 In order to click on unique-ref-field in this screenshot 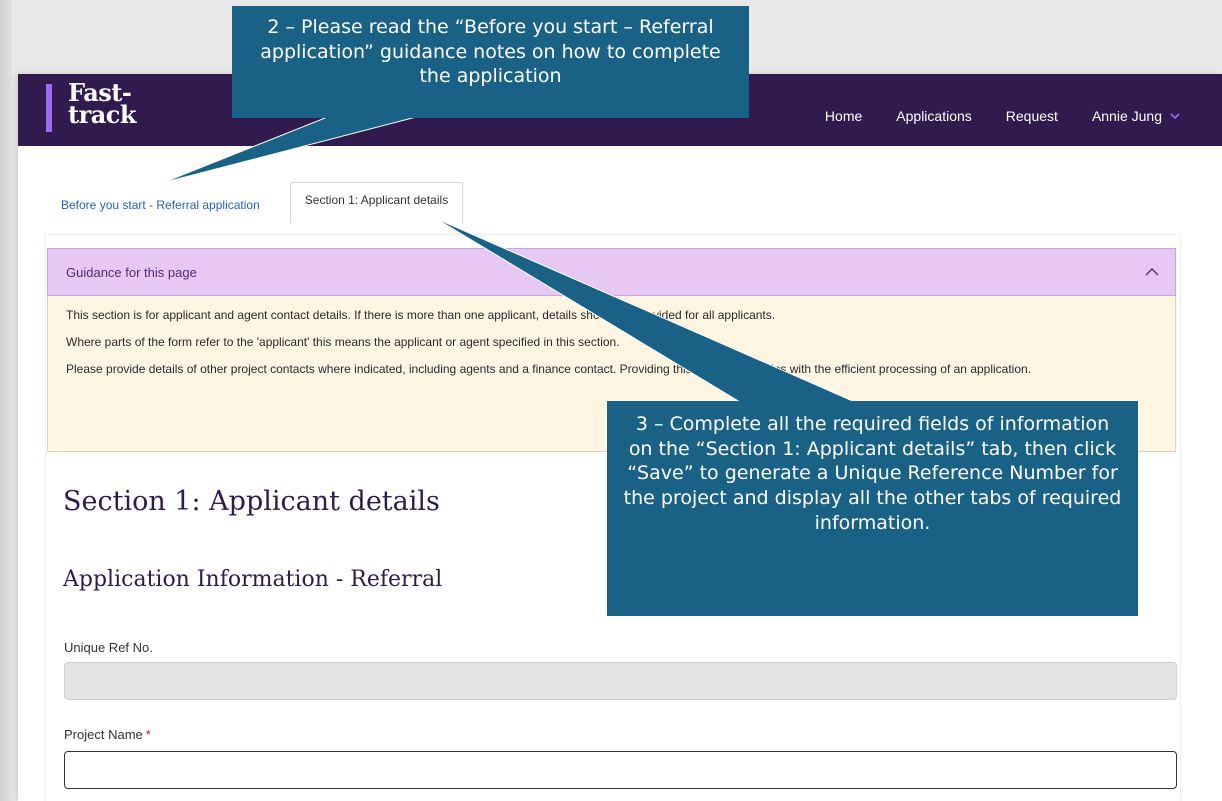, I will do `click(620, 681)`.